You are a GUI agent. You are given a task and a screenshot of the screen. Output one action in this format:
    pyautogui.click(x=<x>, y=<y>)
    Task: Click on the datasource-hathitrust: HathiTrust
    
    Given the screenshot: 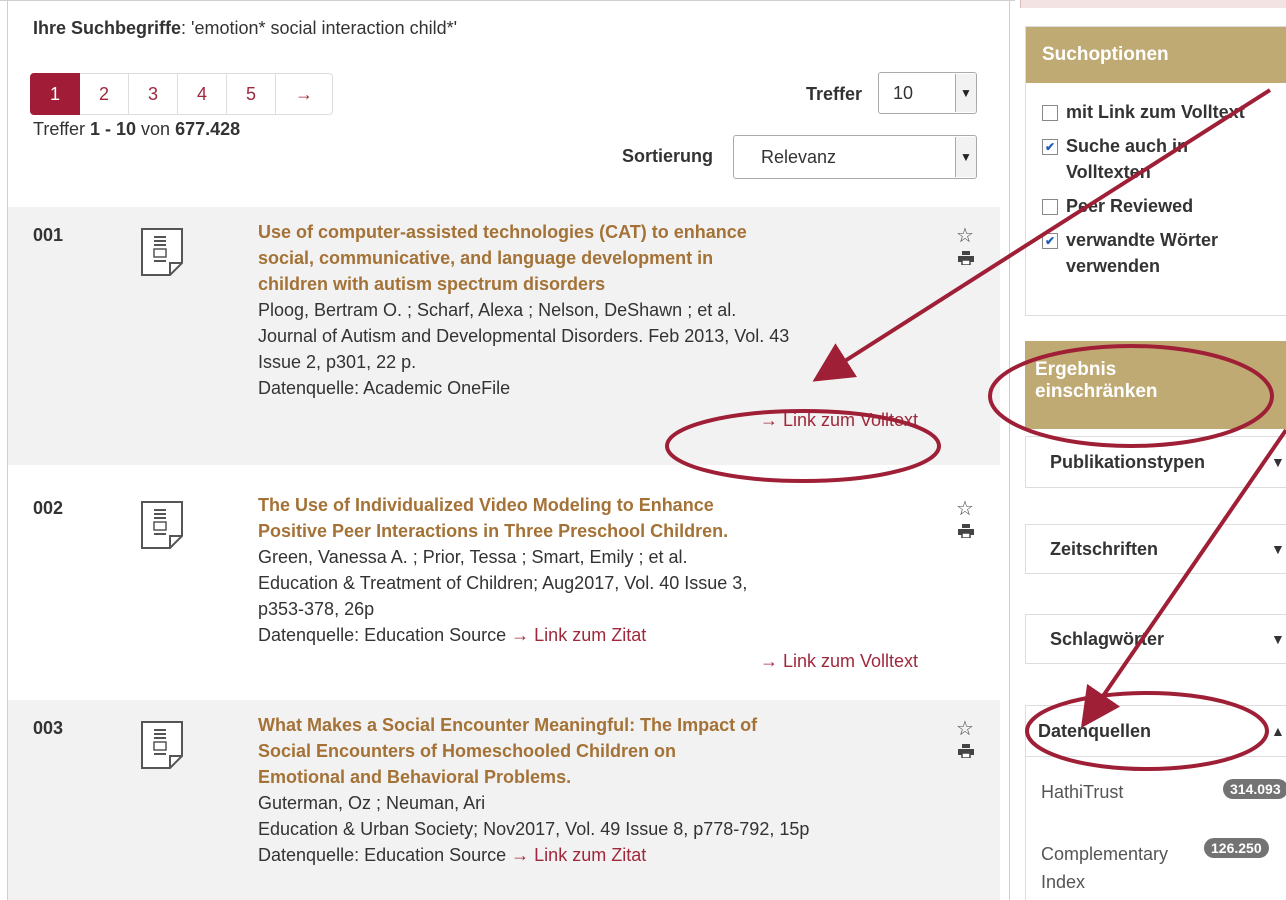 What is the action you would take?
    pyautogui.click(x=1082, y=792)
    